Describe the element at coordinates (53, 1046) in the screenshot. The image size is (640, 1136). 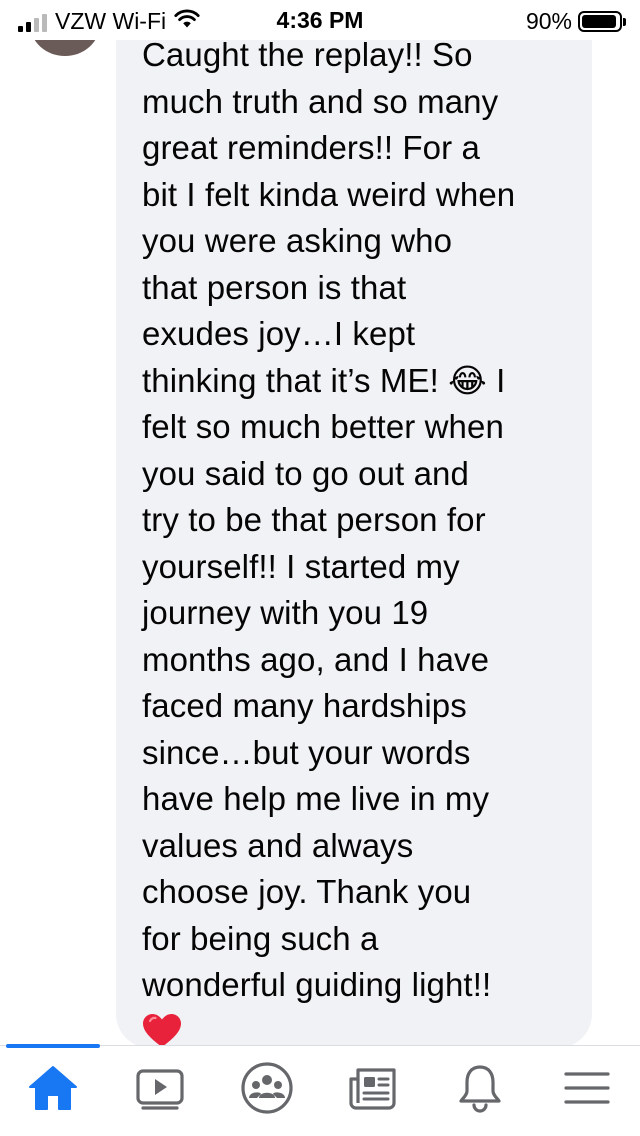
I see `active-tab-indicator` at that location.